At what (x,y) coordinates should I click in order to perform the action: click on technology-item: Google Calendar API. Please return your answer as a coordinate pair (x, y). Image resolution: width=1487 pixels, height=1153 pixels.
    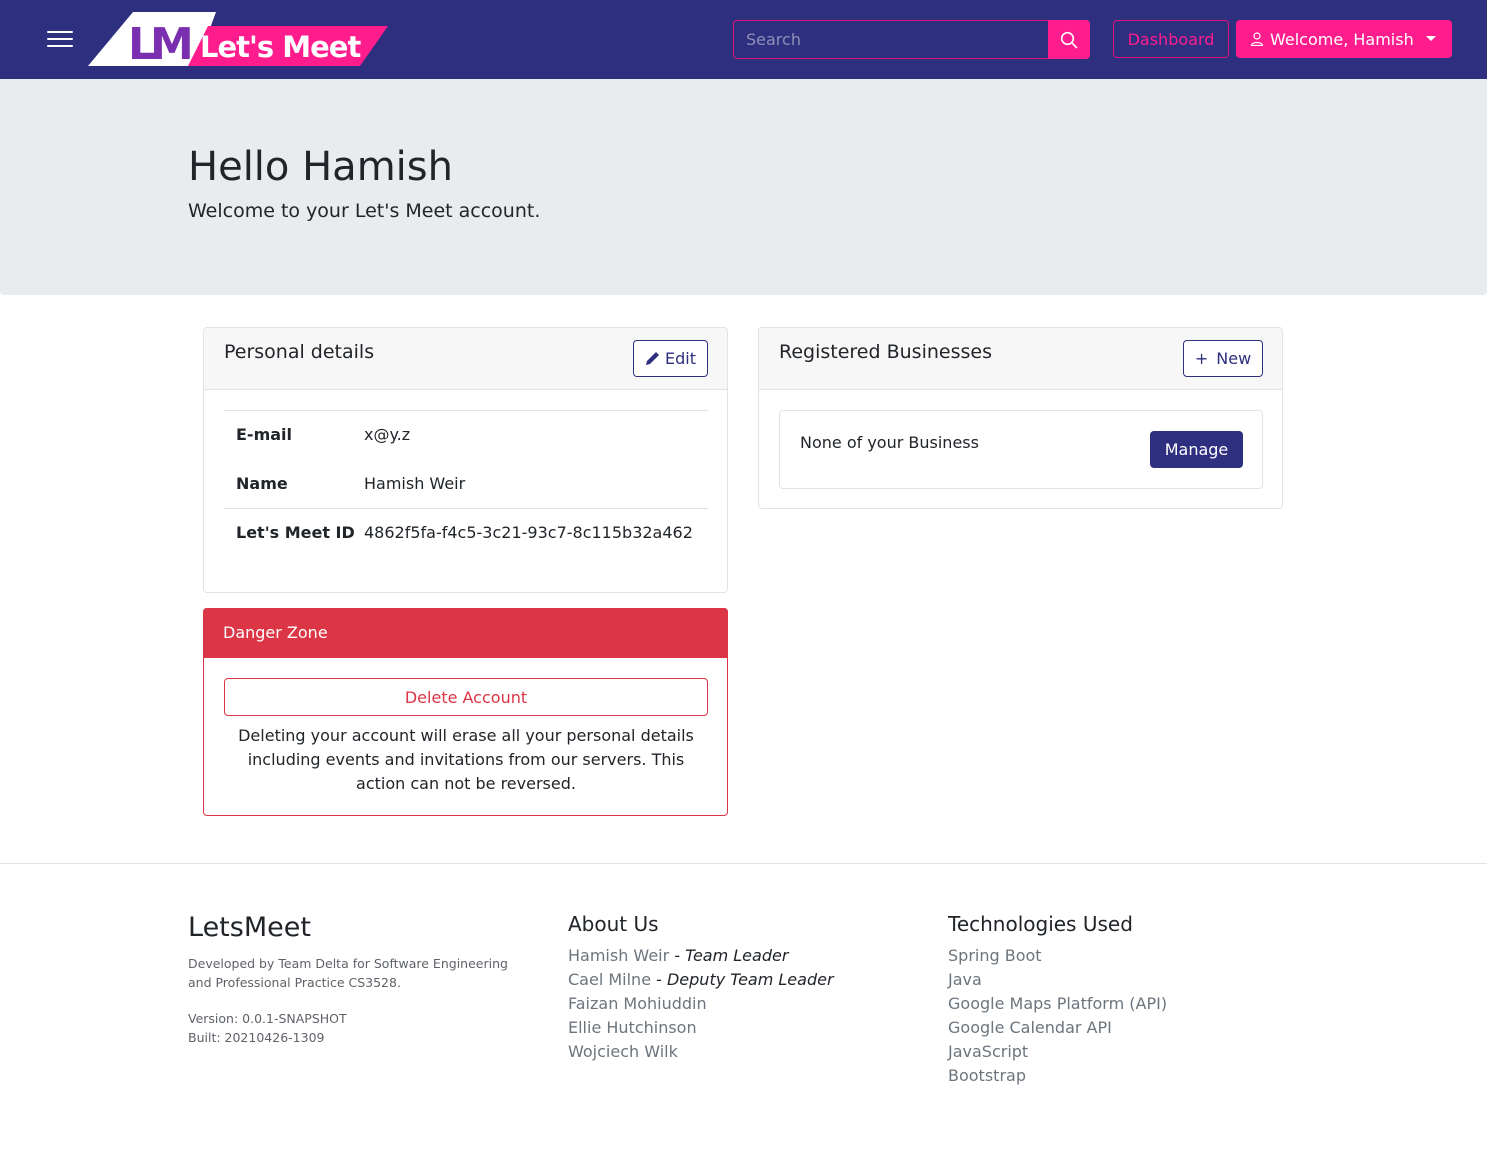
    Looking at the image, I should click on (1057, 1028).